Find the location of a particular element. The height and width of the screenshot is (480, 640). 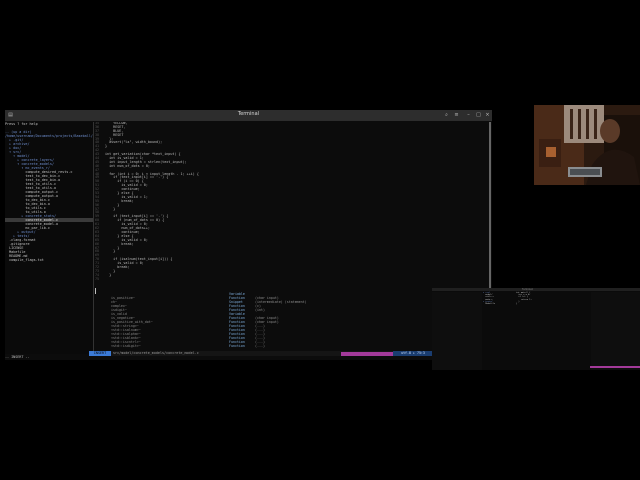

thumbnail-left-pane is located at coordinates (457, 331).